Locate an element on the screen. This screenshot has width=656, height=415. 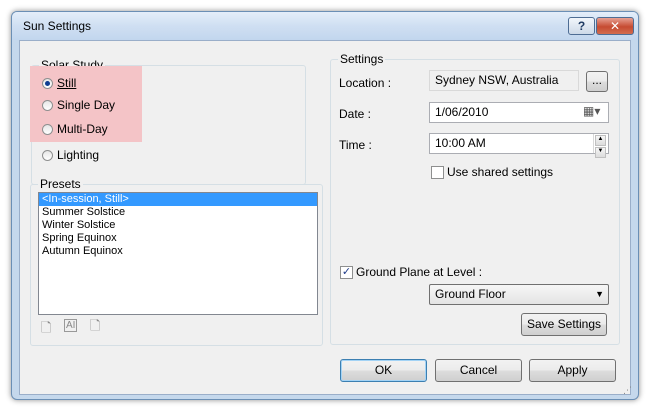
radio-lighting: Lighting is located at coordinates (70, 155).